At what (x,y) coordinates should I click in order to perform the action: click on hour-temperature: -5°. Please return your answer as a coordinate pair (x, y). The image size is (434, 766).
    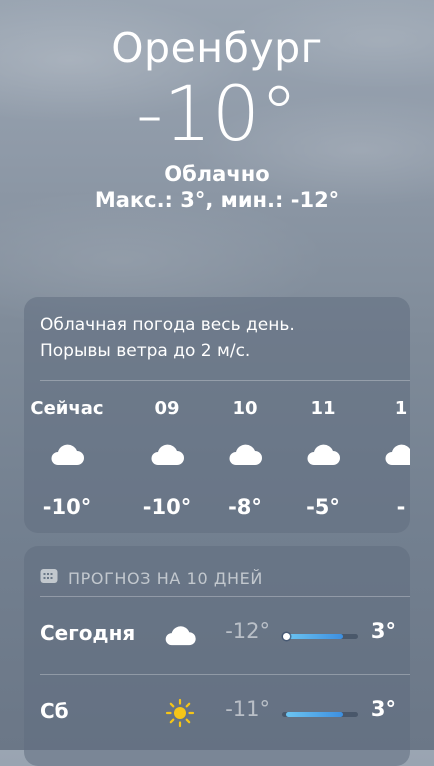
    Looking at the image, I should click on (323, 507).